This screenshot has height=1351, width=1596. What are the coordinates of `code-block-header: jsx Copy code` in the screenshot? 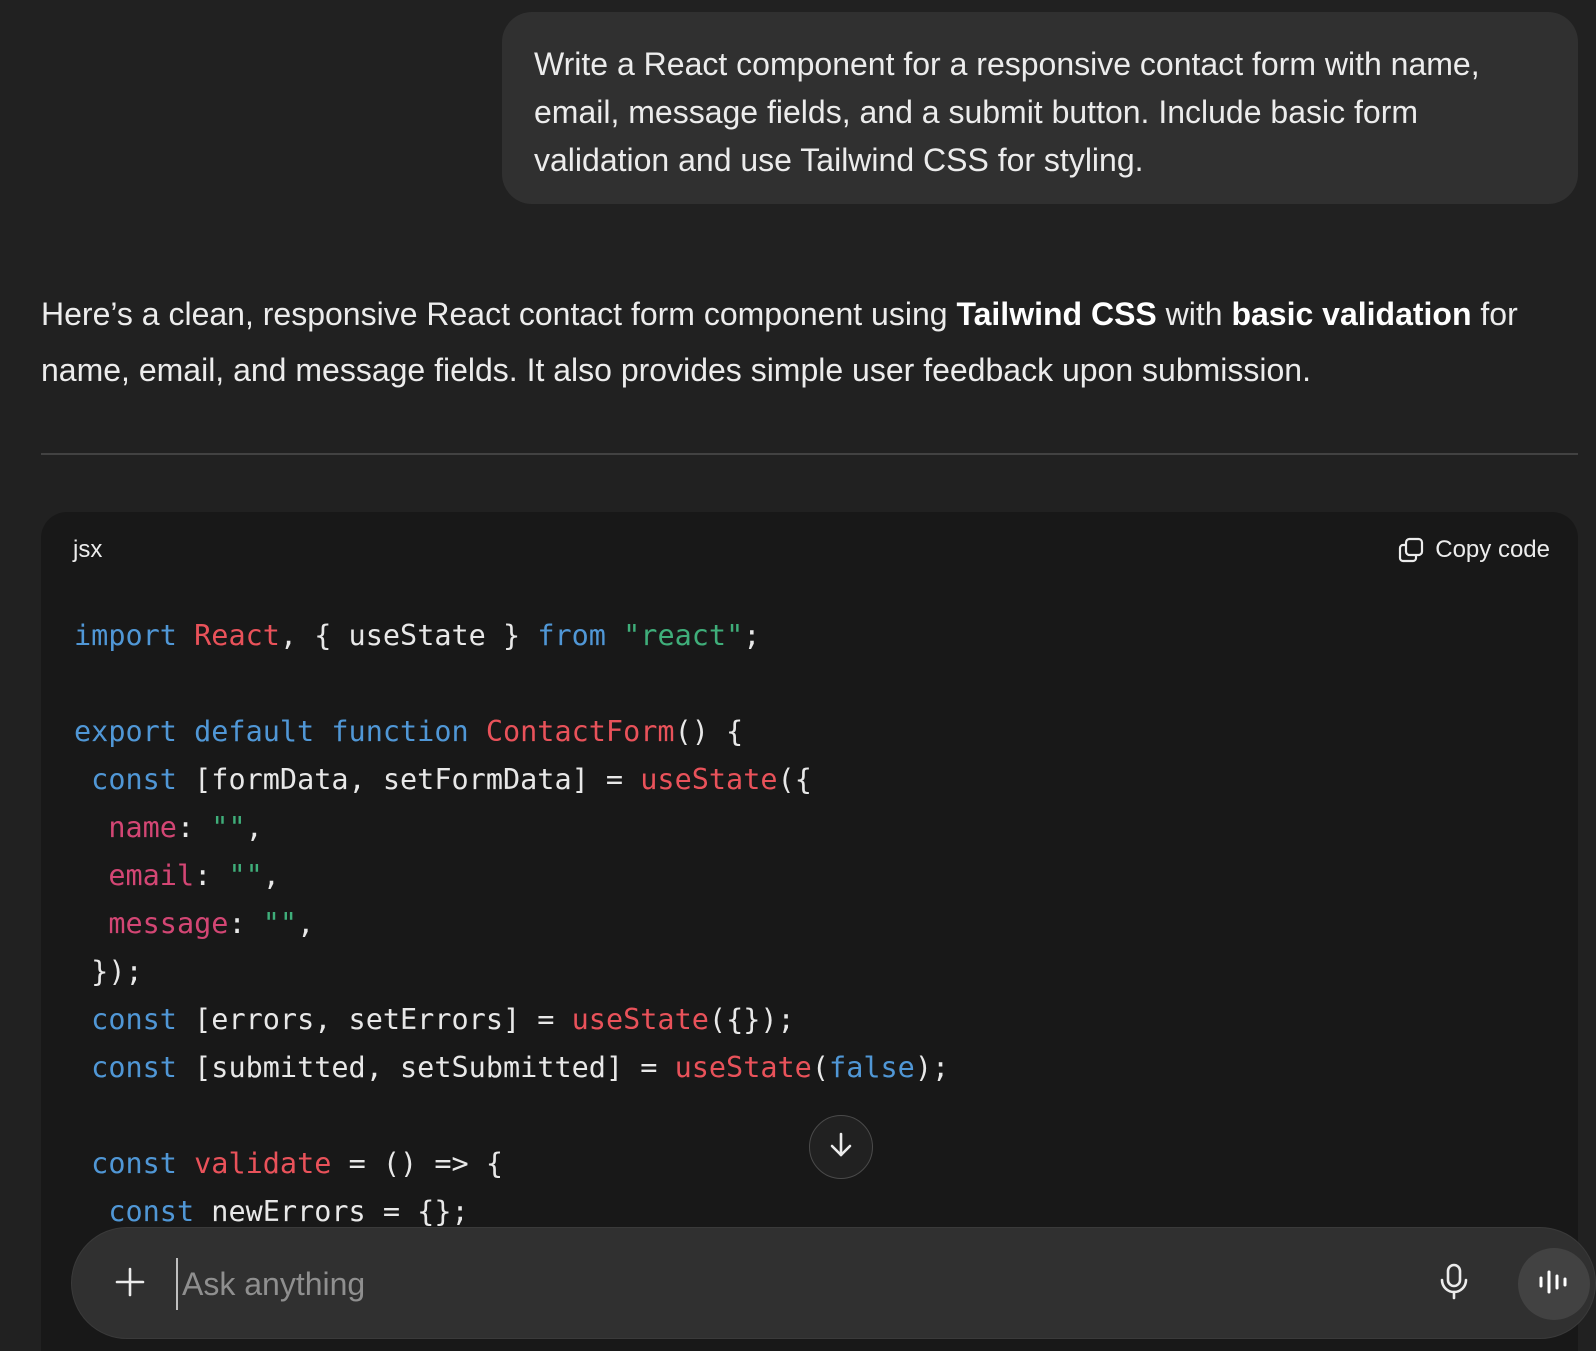 It's located at (809, 548).